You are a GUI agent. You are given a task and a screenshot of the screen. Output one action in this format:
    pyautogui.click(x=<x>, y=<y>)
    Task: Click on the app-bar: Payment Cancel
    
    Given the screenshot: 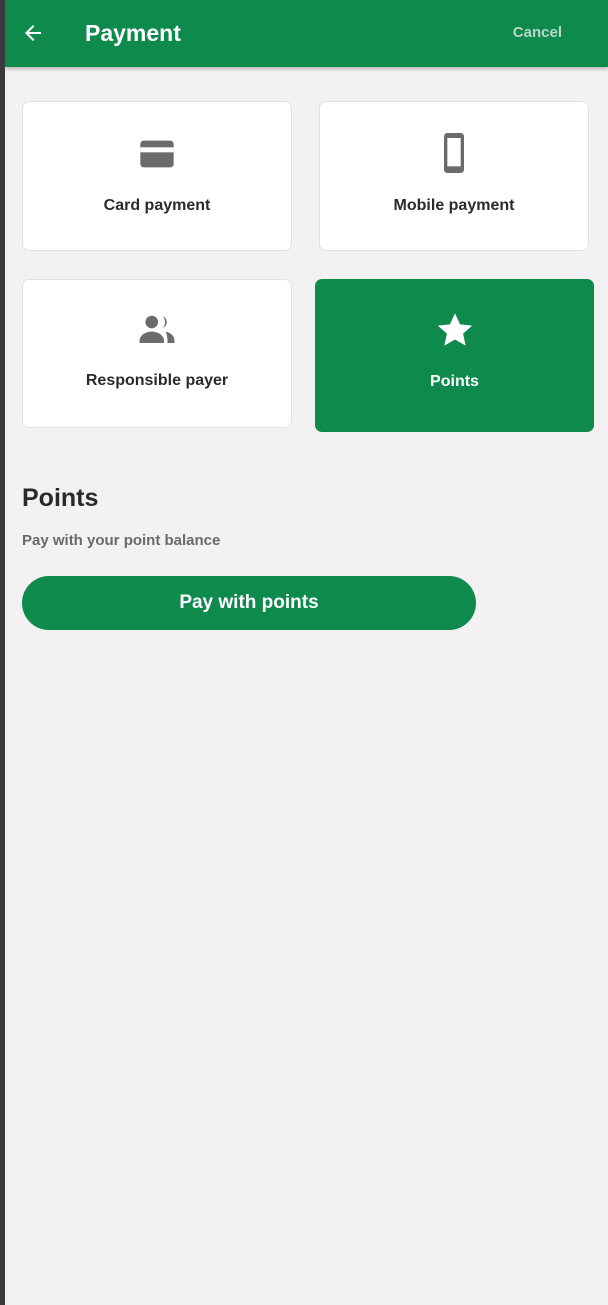 What is the action you would take?
    pyautogui.click(x=306, y=33)
    